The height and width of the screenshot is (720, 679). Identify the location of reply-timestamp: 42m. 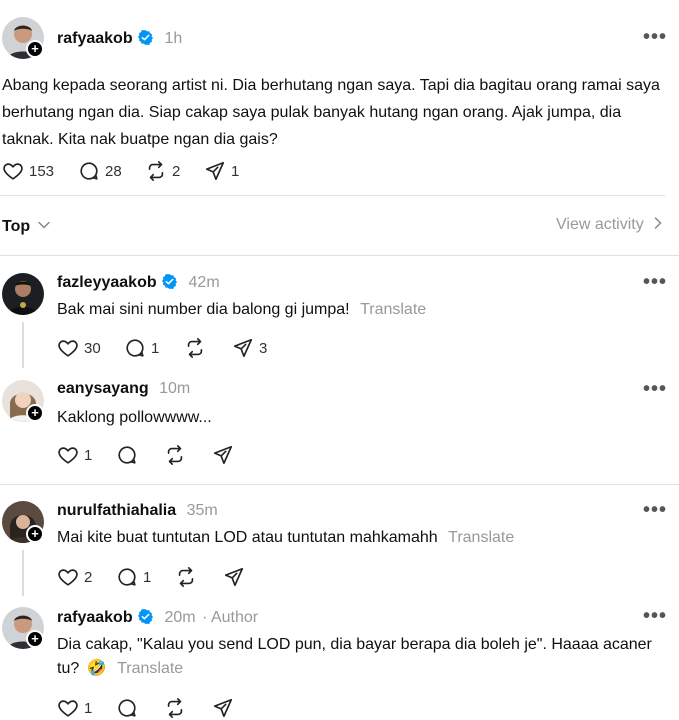
(204, 282).